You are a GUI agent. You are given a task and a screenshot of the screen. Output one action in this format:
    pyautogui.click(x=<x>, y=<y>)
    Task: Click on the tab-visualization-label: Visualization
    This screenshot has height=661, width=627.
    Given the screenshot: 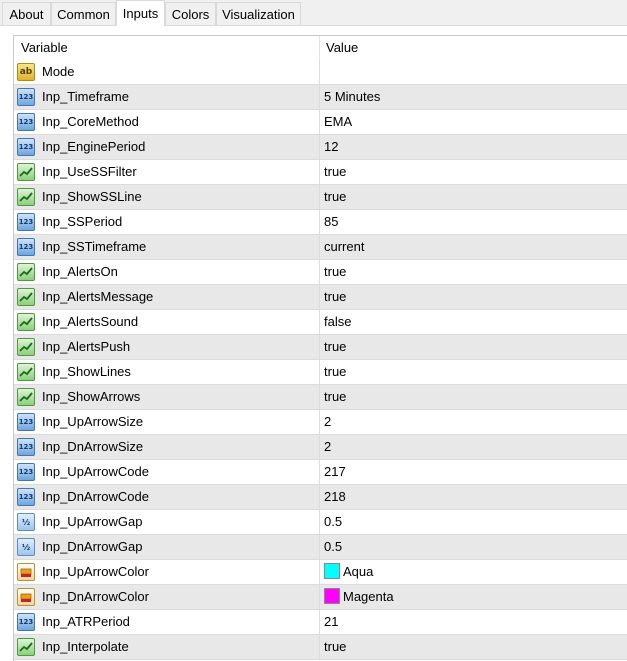 What is the action you would take?
    pyautogui.click(x=258, y=14)
    